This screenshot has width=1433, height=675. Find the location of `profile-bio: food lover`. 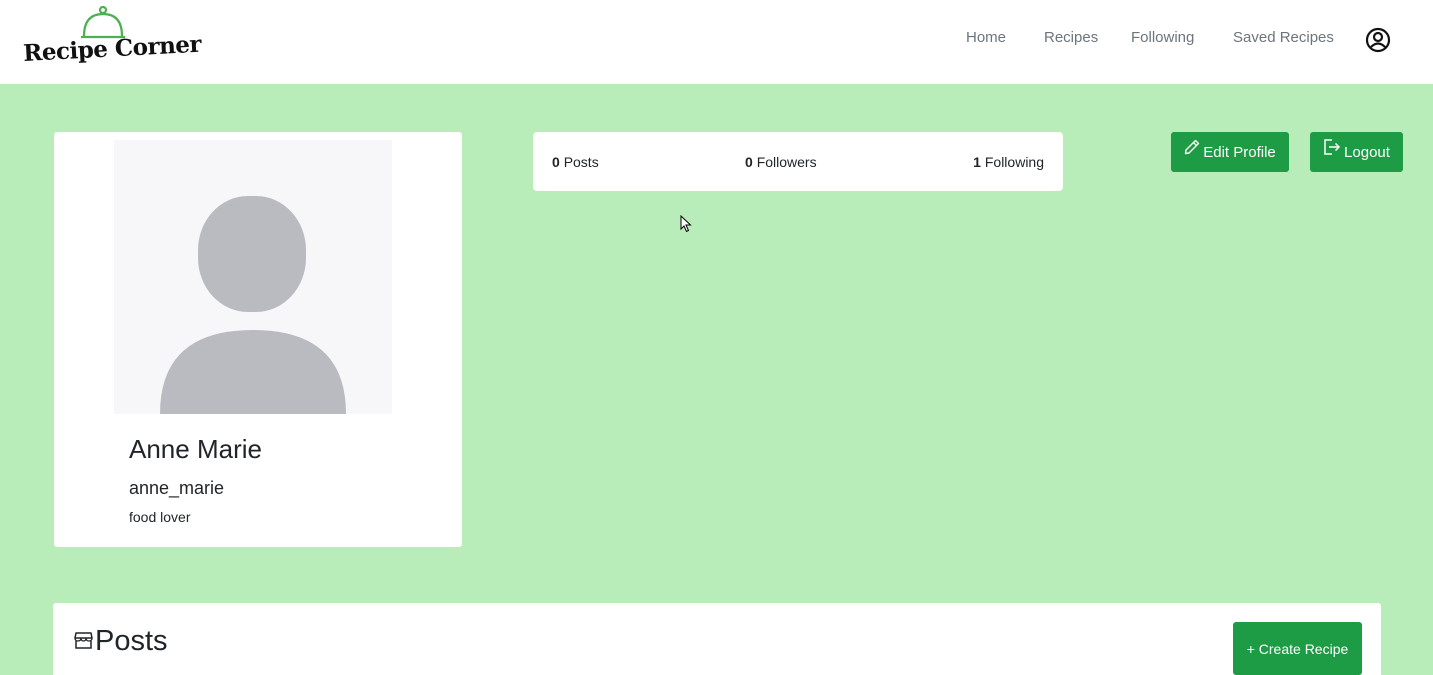

profile-bio: food lover is located at coordinates (160, 517).